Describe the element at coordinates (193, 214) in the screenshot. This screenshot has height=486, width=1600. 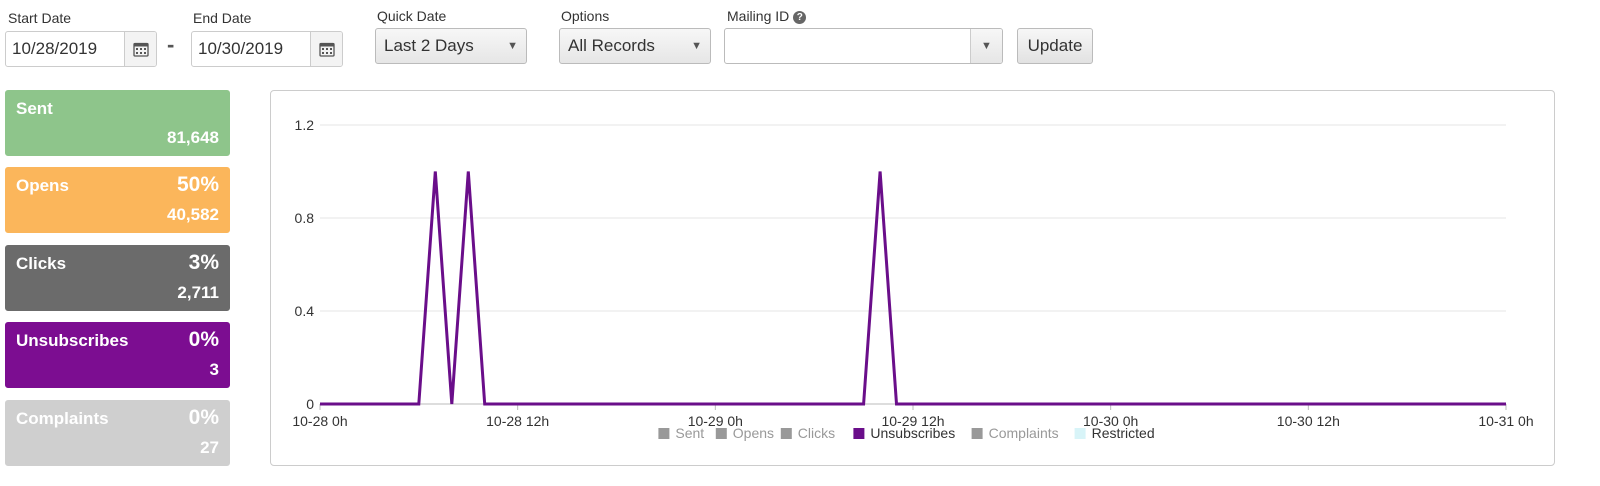
I see `card-count: 40,582` at that location.